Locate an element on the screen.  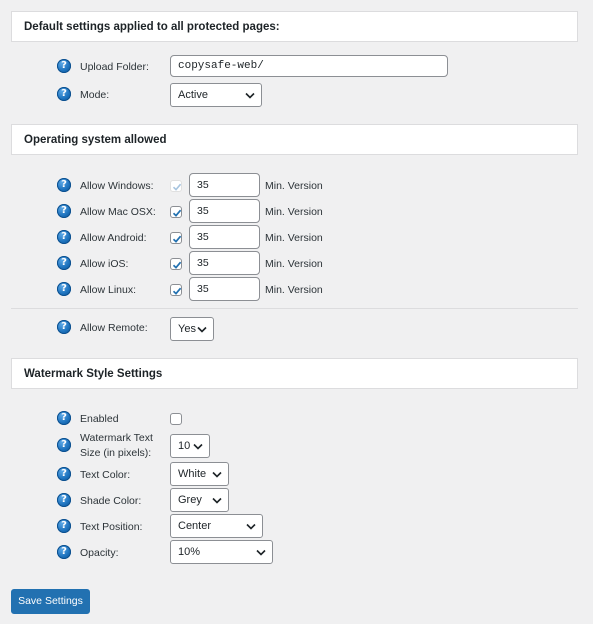
allow-ios-label: Allow iOS: is located at coordinates (104, 264).